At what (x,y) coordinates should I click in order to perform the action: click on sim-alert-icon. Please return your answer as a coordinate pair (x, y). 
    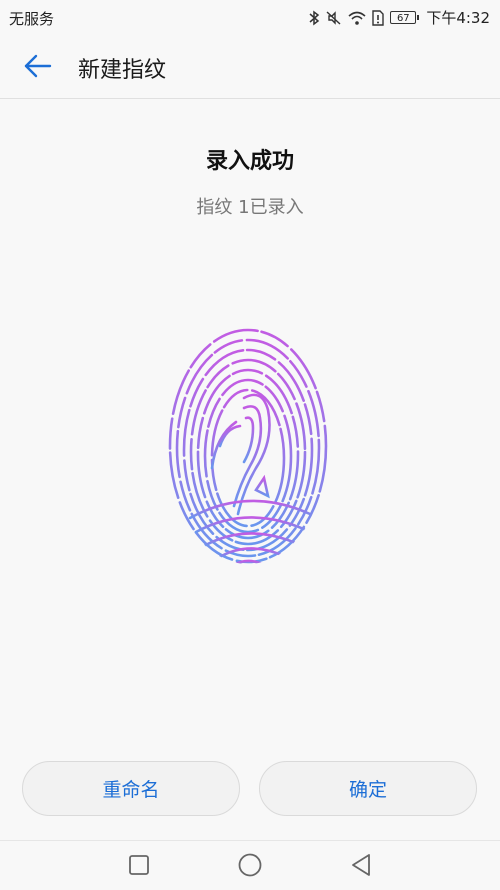
    Looking at the image, I should click on (378, 17).